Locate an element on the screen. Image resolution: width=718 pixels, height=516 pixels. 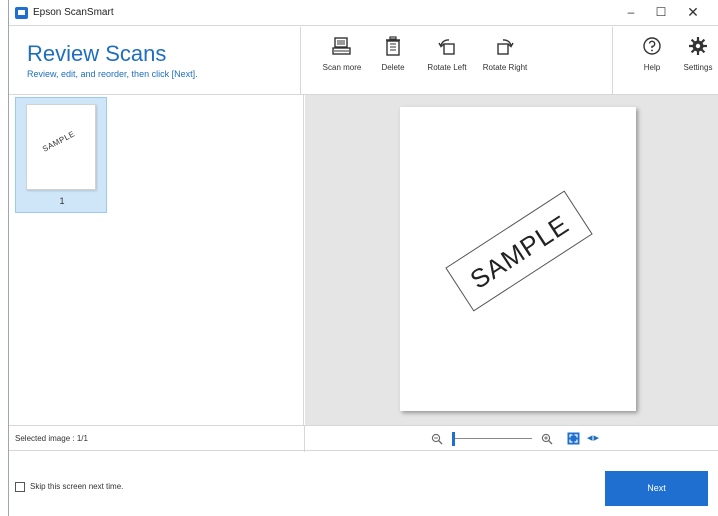
status-divider is located at coordinates (304, 439).